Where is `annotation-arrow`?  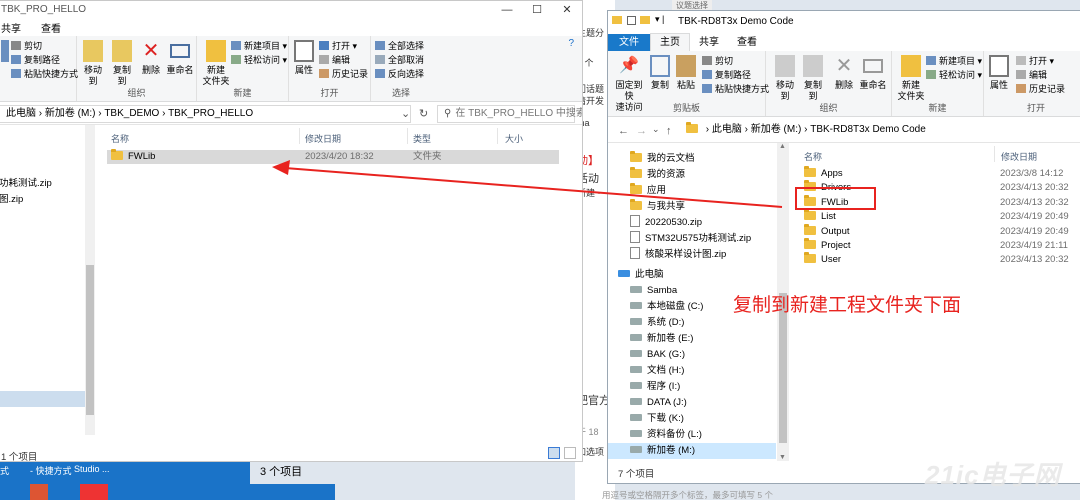
annotation-arrow is located at coordinates (527, 184).